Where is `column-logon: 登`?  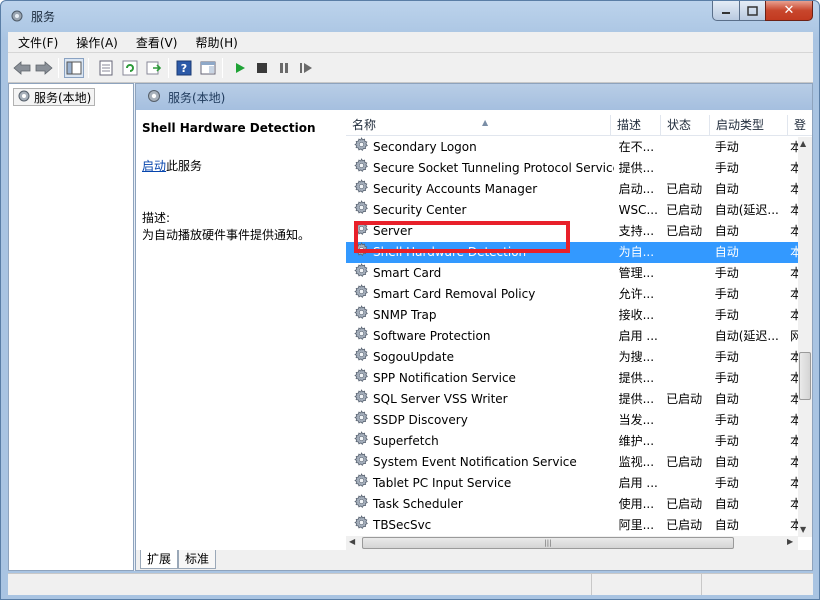
column-logon: 登 is located at coordinates (800, 125).